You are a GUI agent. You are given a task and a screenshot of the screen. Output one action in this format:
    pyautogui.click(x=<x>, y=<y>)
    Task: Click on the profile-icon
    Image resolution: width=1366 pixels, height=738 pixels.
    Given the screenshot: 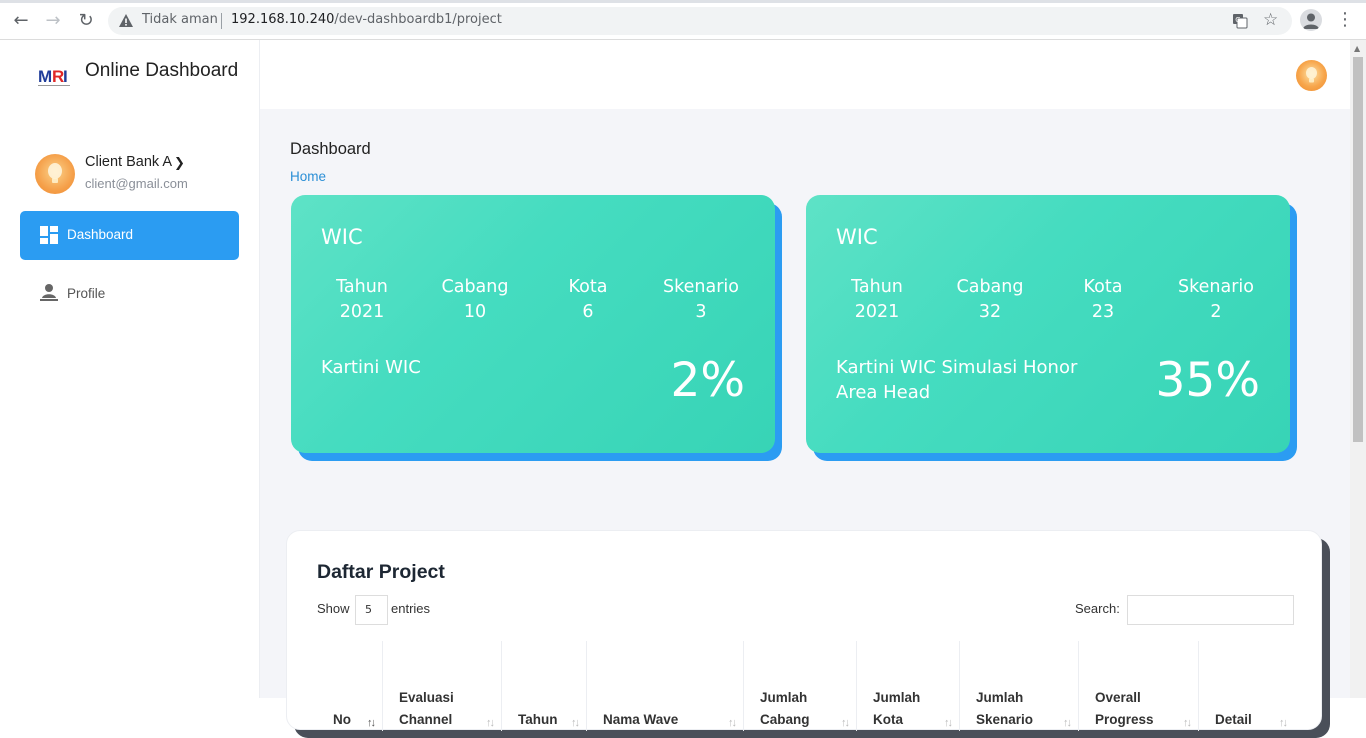 What is the action you would take?
    pyautogui.click(x=49, y=292)
    